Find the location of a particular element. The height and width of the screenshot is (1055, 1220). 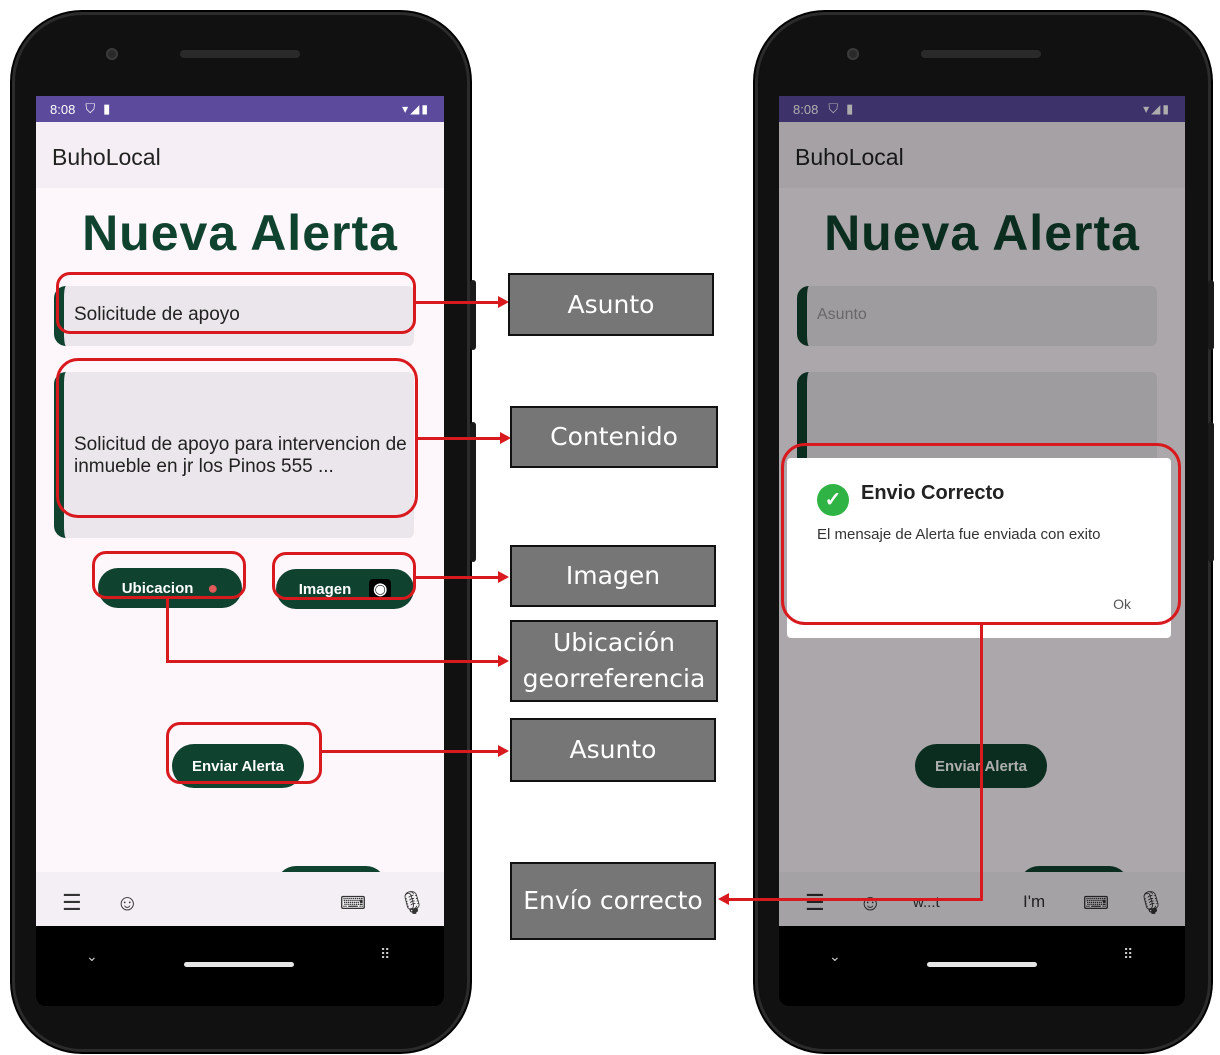

arrow-dialog is located at coordinates (723, 899).